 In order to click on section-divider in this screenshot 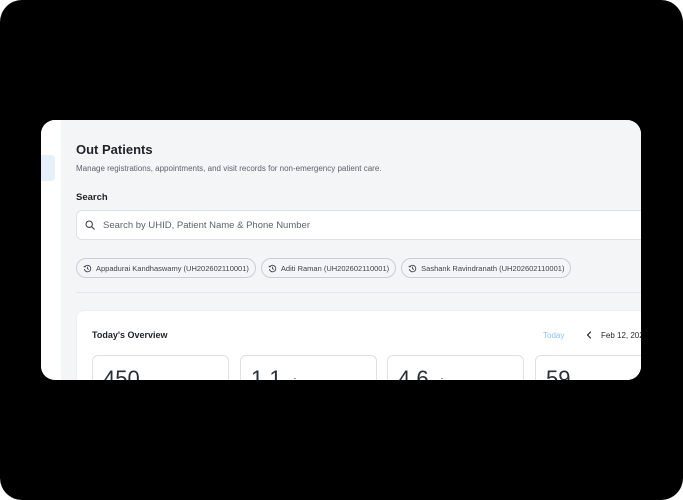, I will do `click(358, 292)`.